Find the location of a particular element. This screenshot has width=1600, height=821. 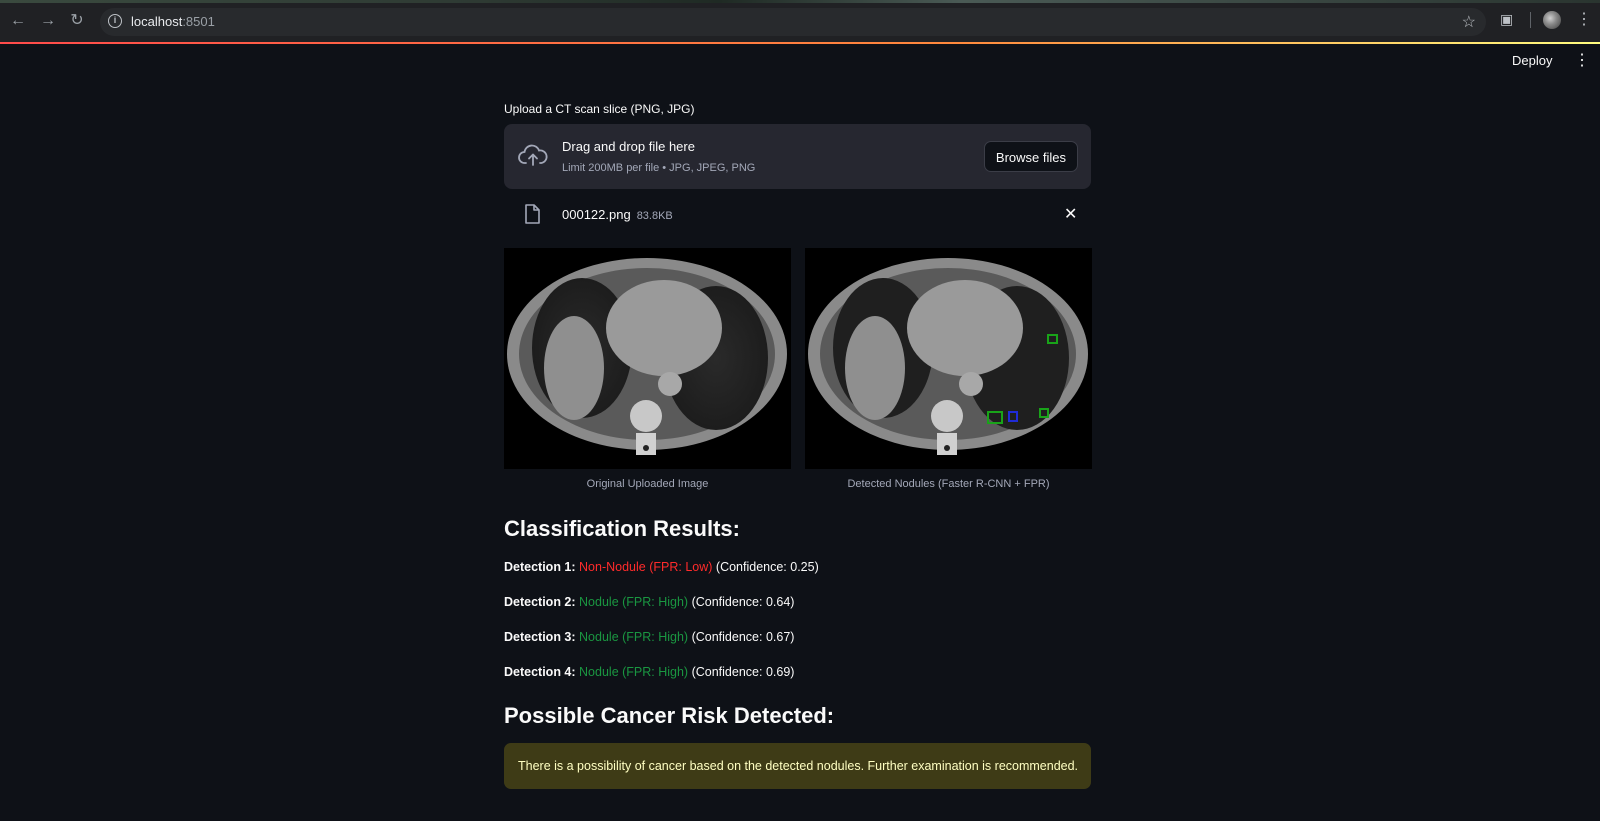

dropzone-title: Drag and drop file here is located at coordinates (628, 146).